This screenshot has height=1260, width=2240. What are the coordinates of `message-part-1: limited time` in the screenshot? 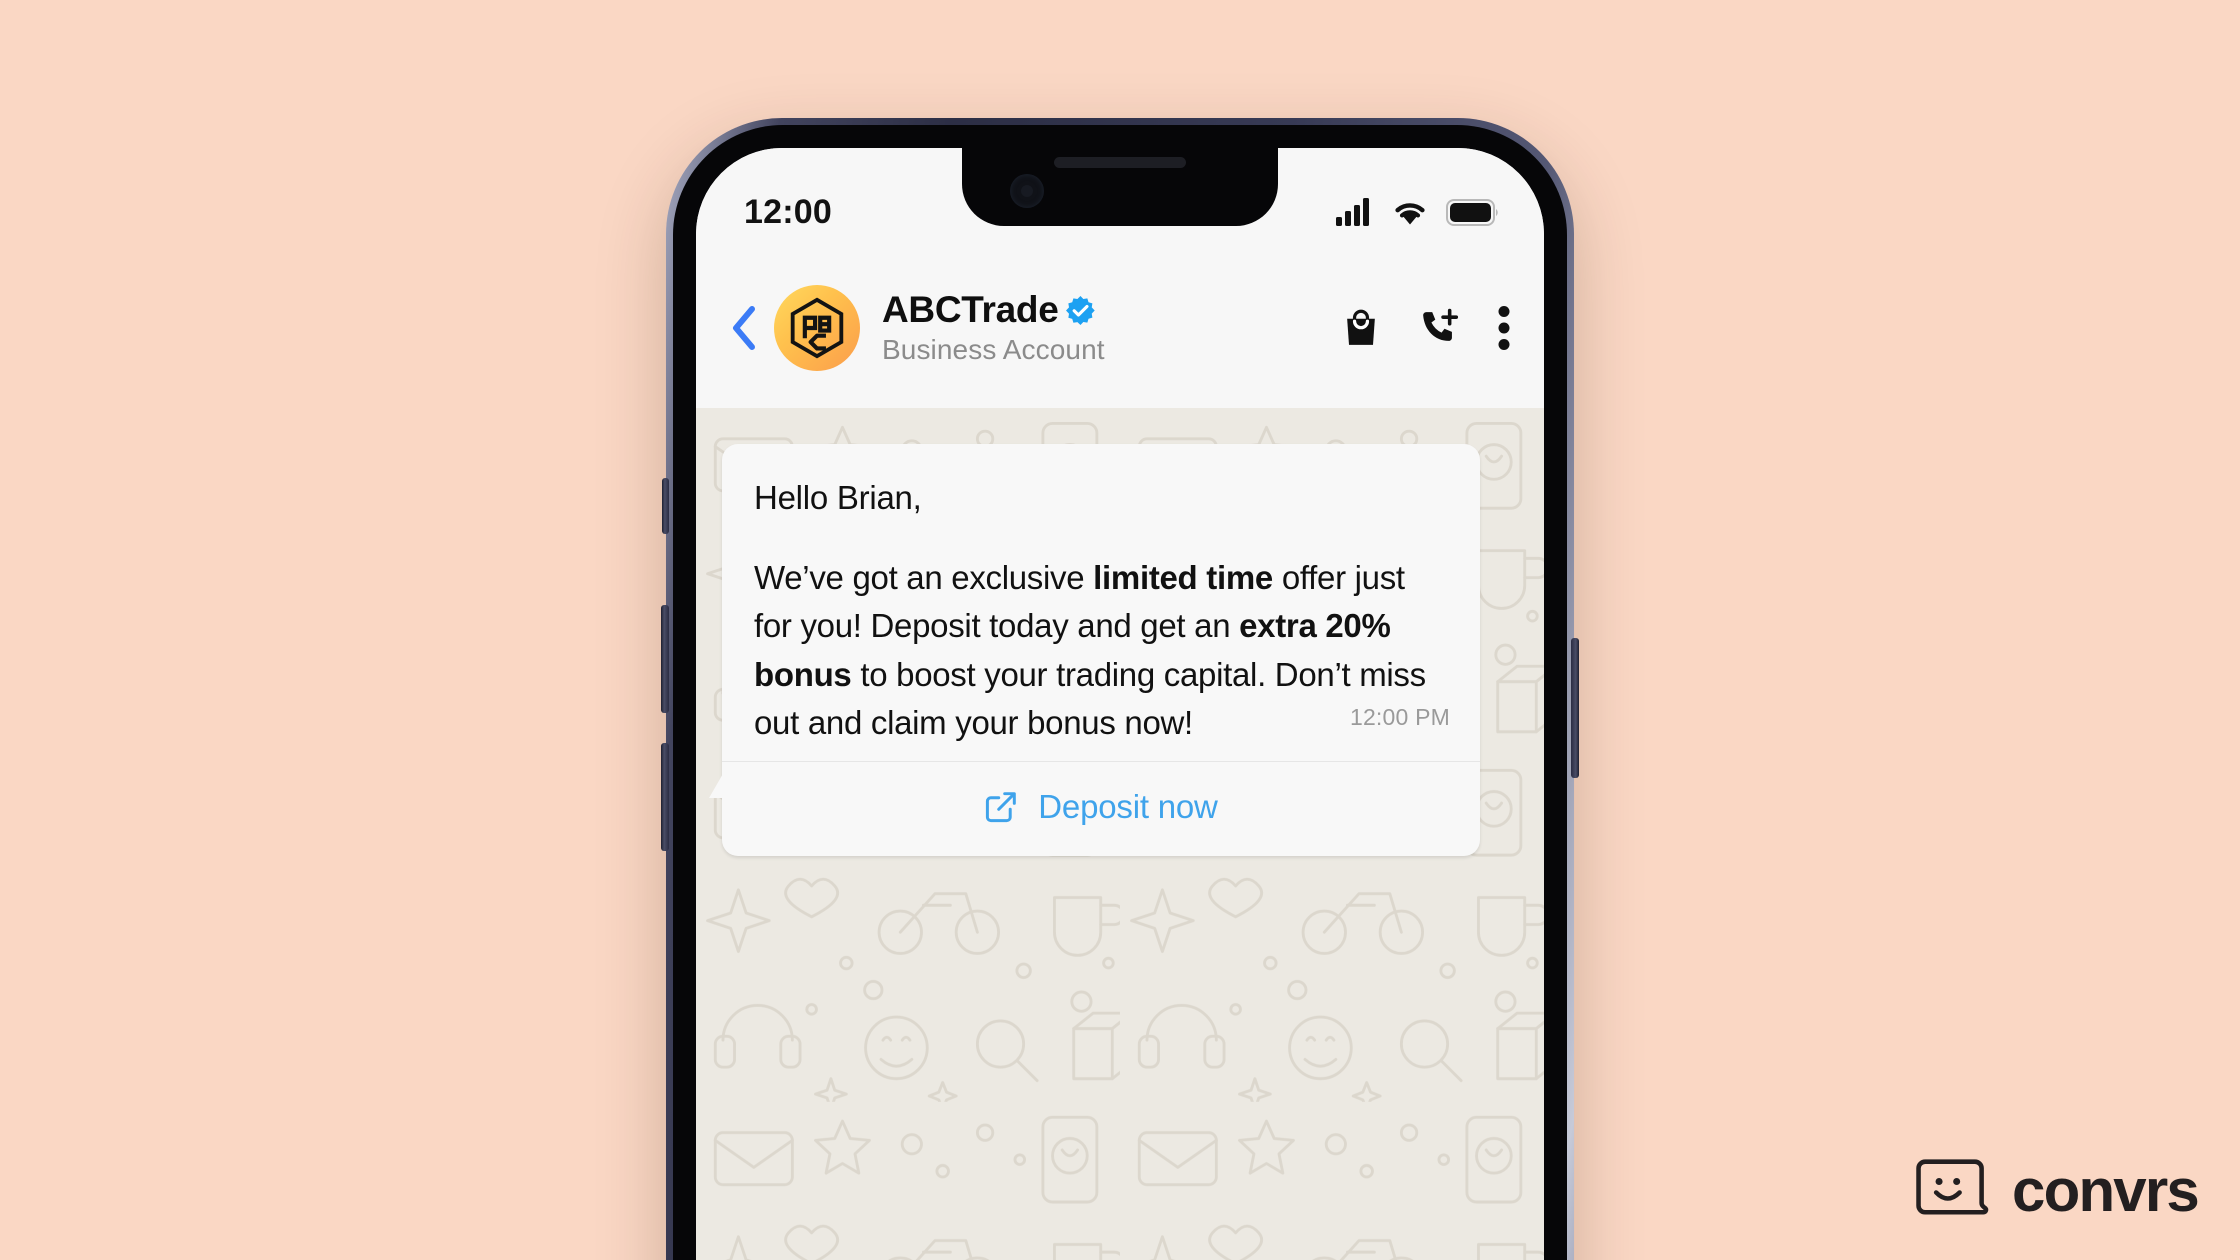 It's located at (1183, 577).